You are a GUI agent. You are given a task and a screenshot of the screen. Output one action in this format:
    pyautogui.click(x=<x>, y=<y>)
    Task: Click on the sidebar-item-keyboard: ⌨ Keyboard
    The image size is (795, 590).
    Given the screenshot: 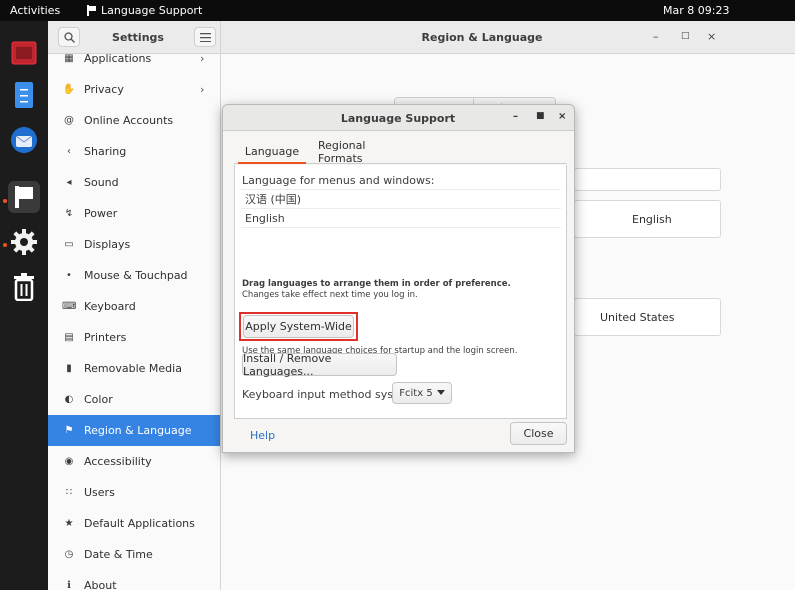 What is the action you would take?
    pyautogui.click(x=134, y=306)
    